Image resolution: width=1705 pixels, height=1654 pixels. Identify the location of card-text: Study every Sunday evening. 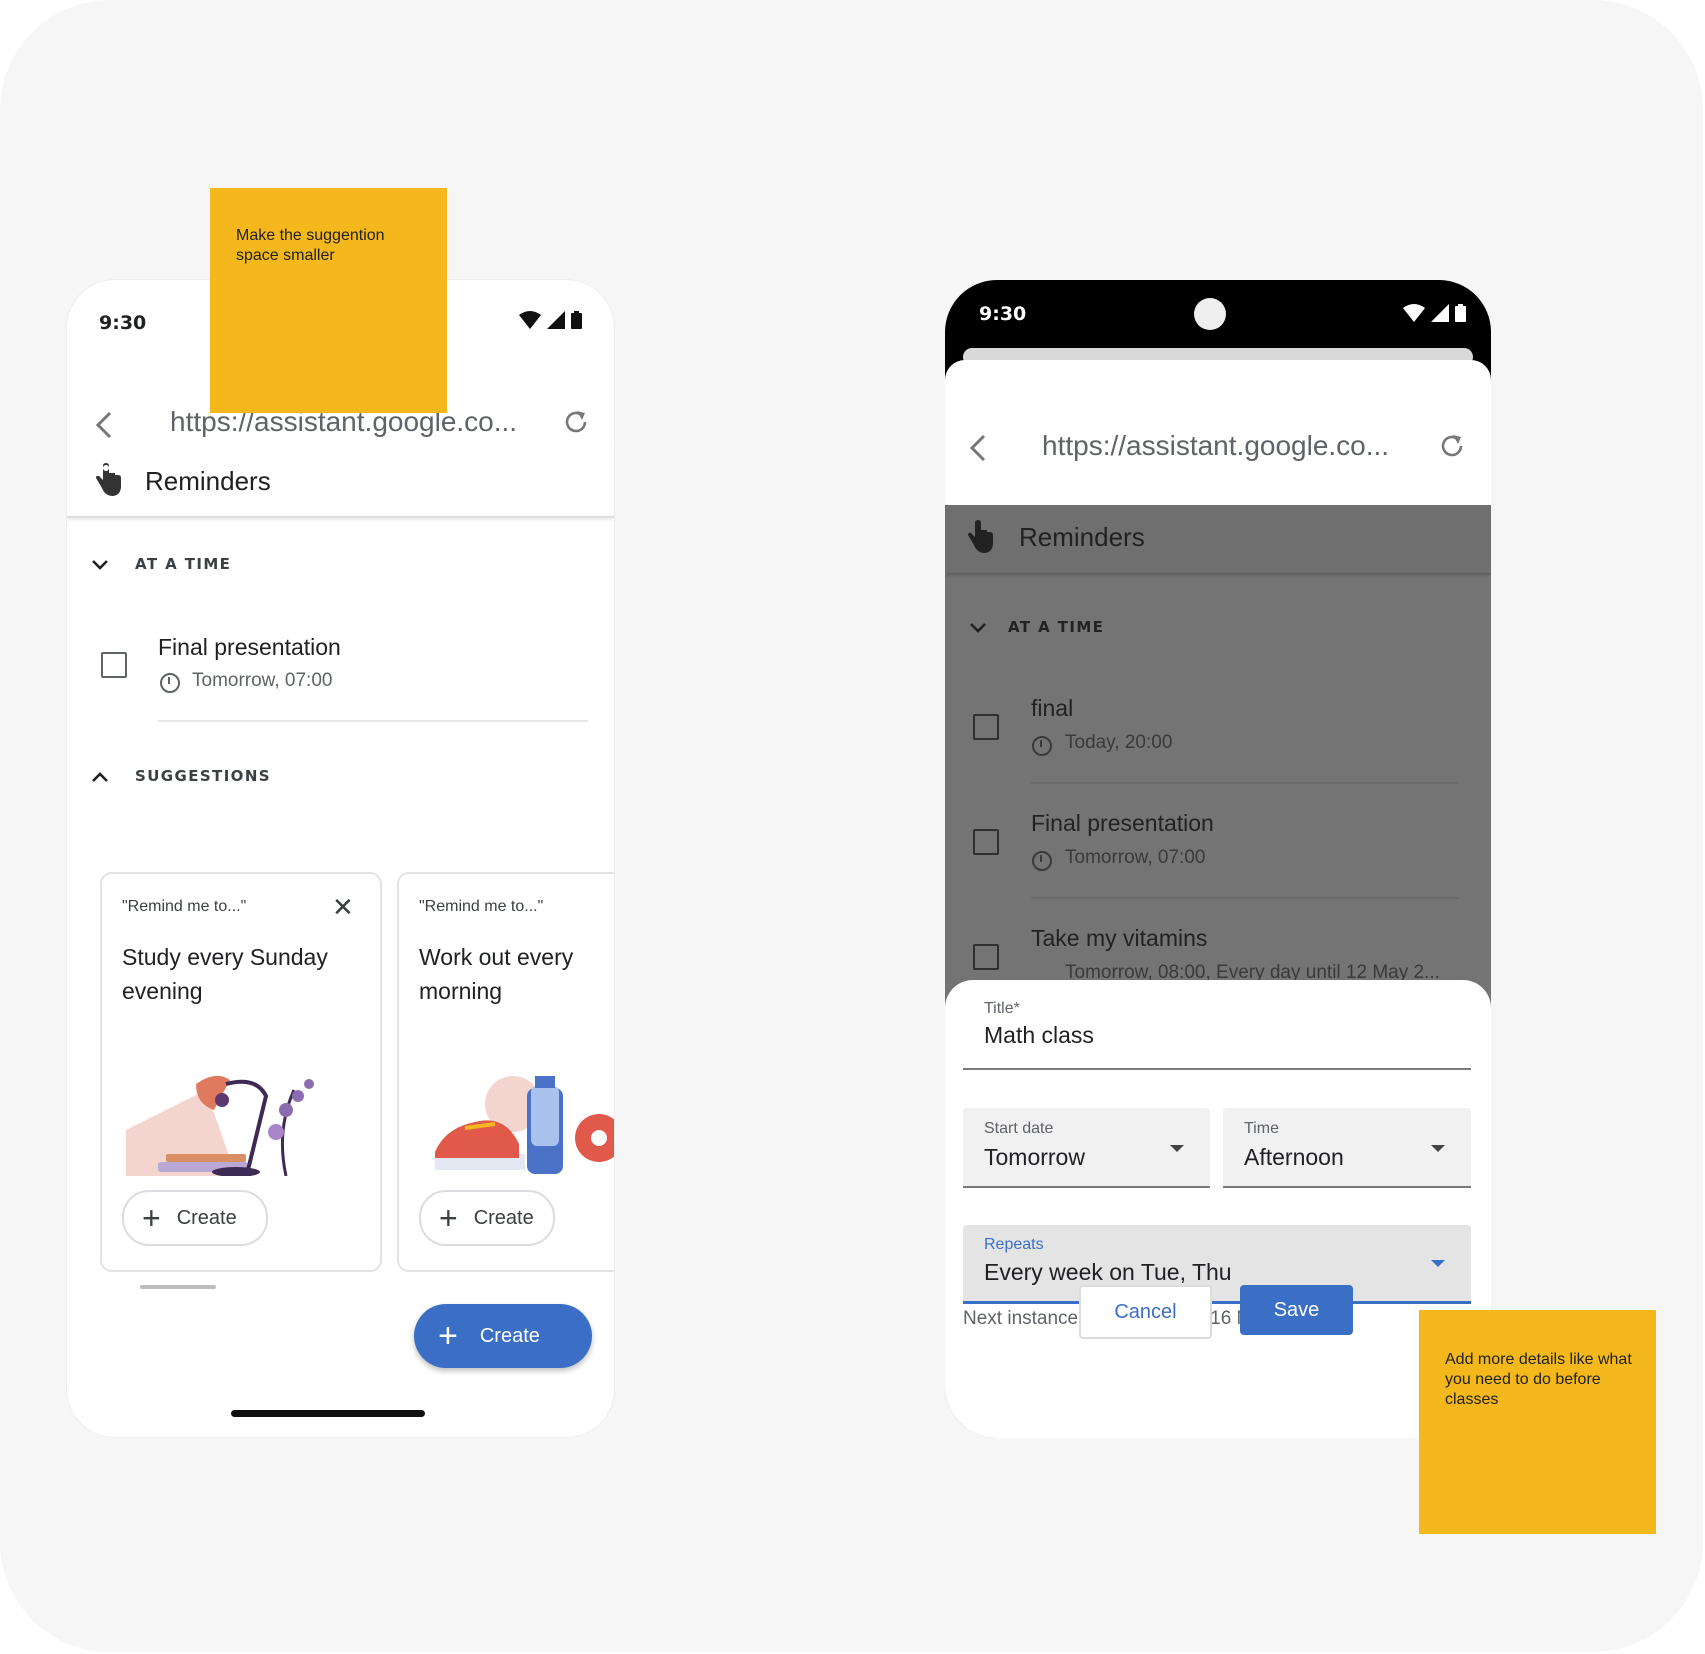
(225, 974).